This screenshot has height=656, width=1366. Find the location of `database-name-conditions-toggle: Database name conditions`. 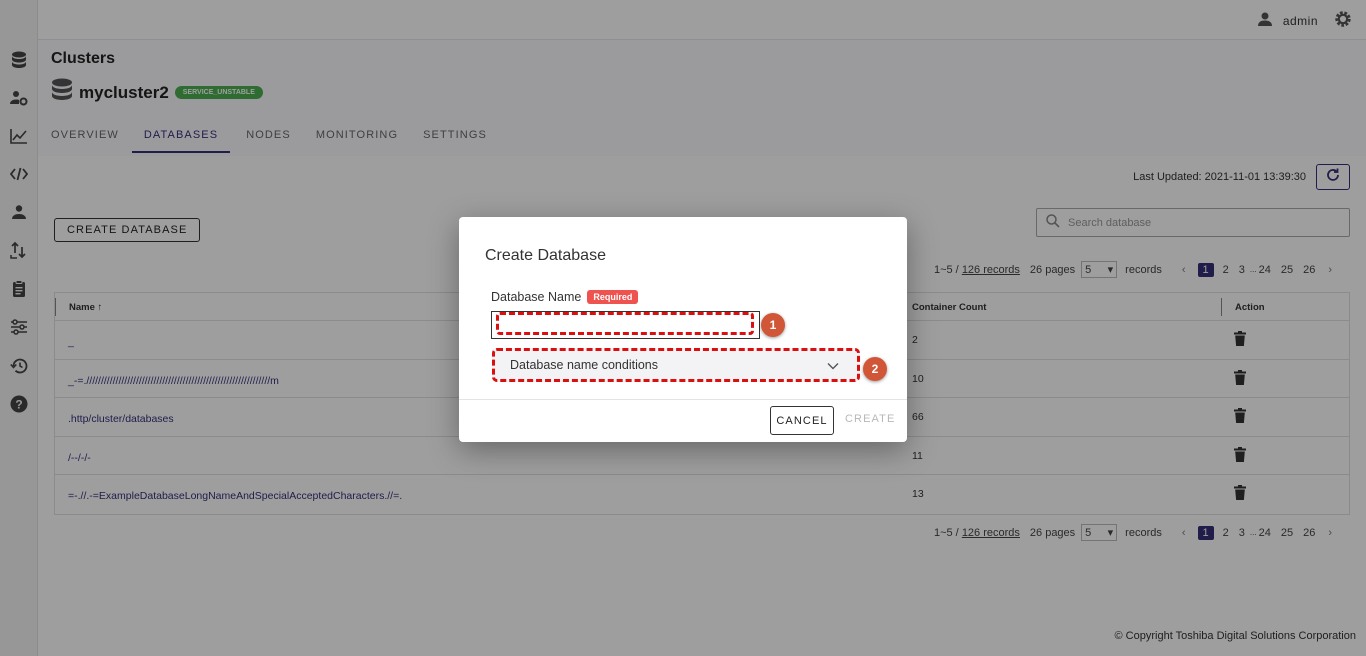

database-name-conditions-toggle: Database name conditions is located at coordinates (676, 365).